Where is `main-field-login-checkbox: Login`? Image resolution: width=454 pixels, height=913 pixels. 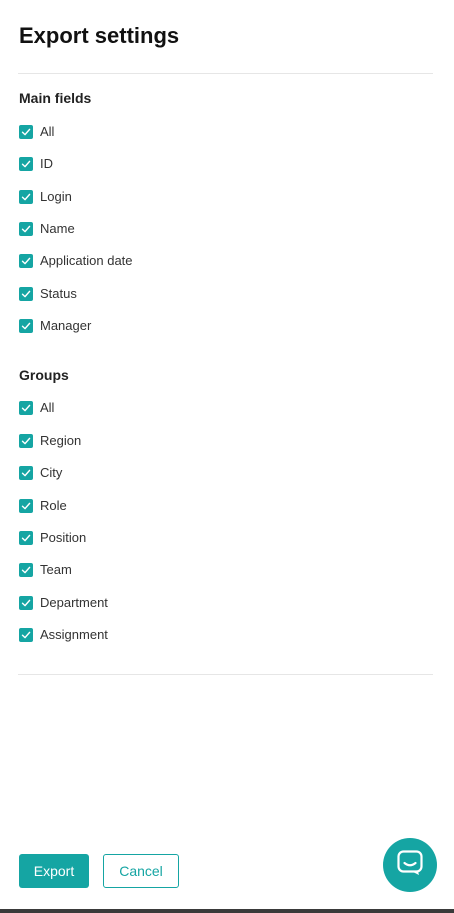 main-field-login-checkbox: Login is located at coordinates (45, 197).